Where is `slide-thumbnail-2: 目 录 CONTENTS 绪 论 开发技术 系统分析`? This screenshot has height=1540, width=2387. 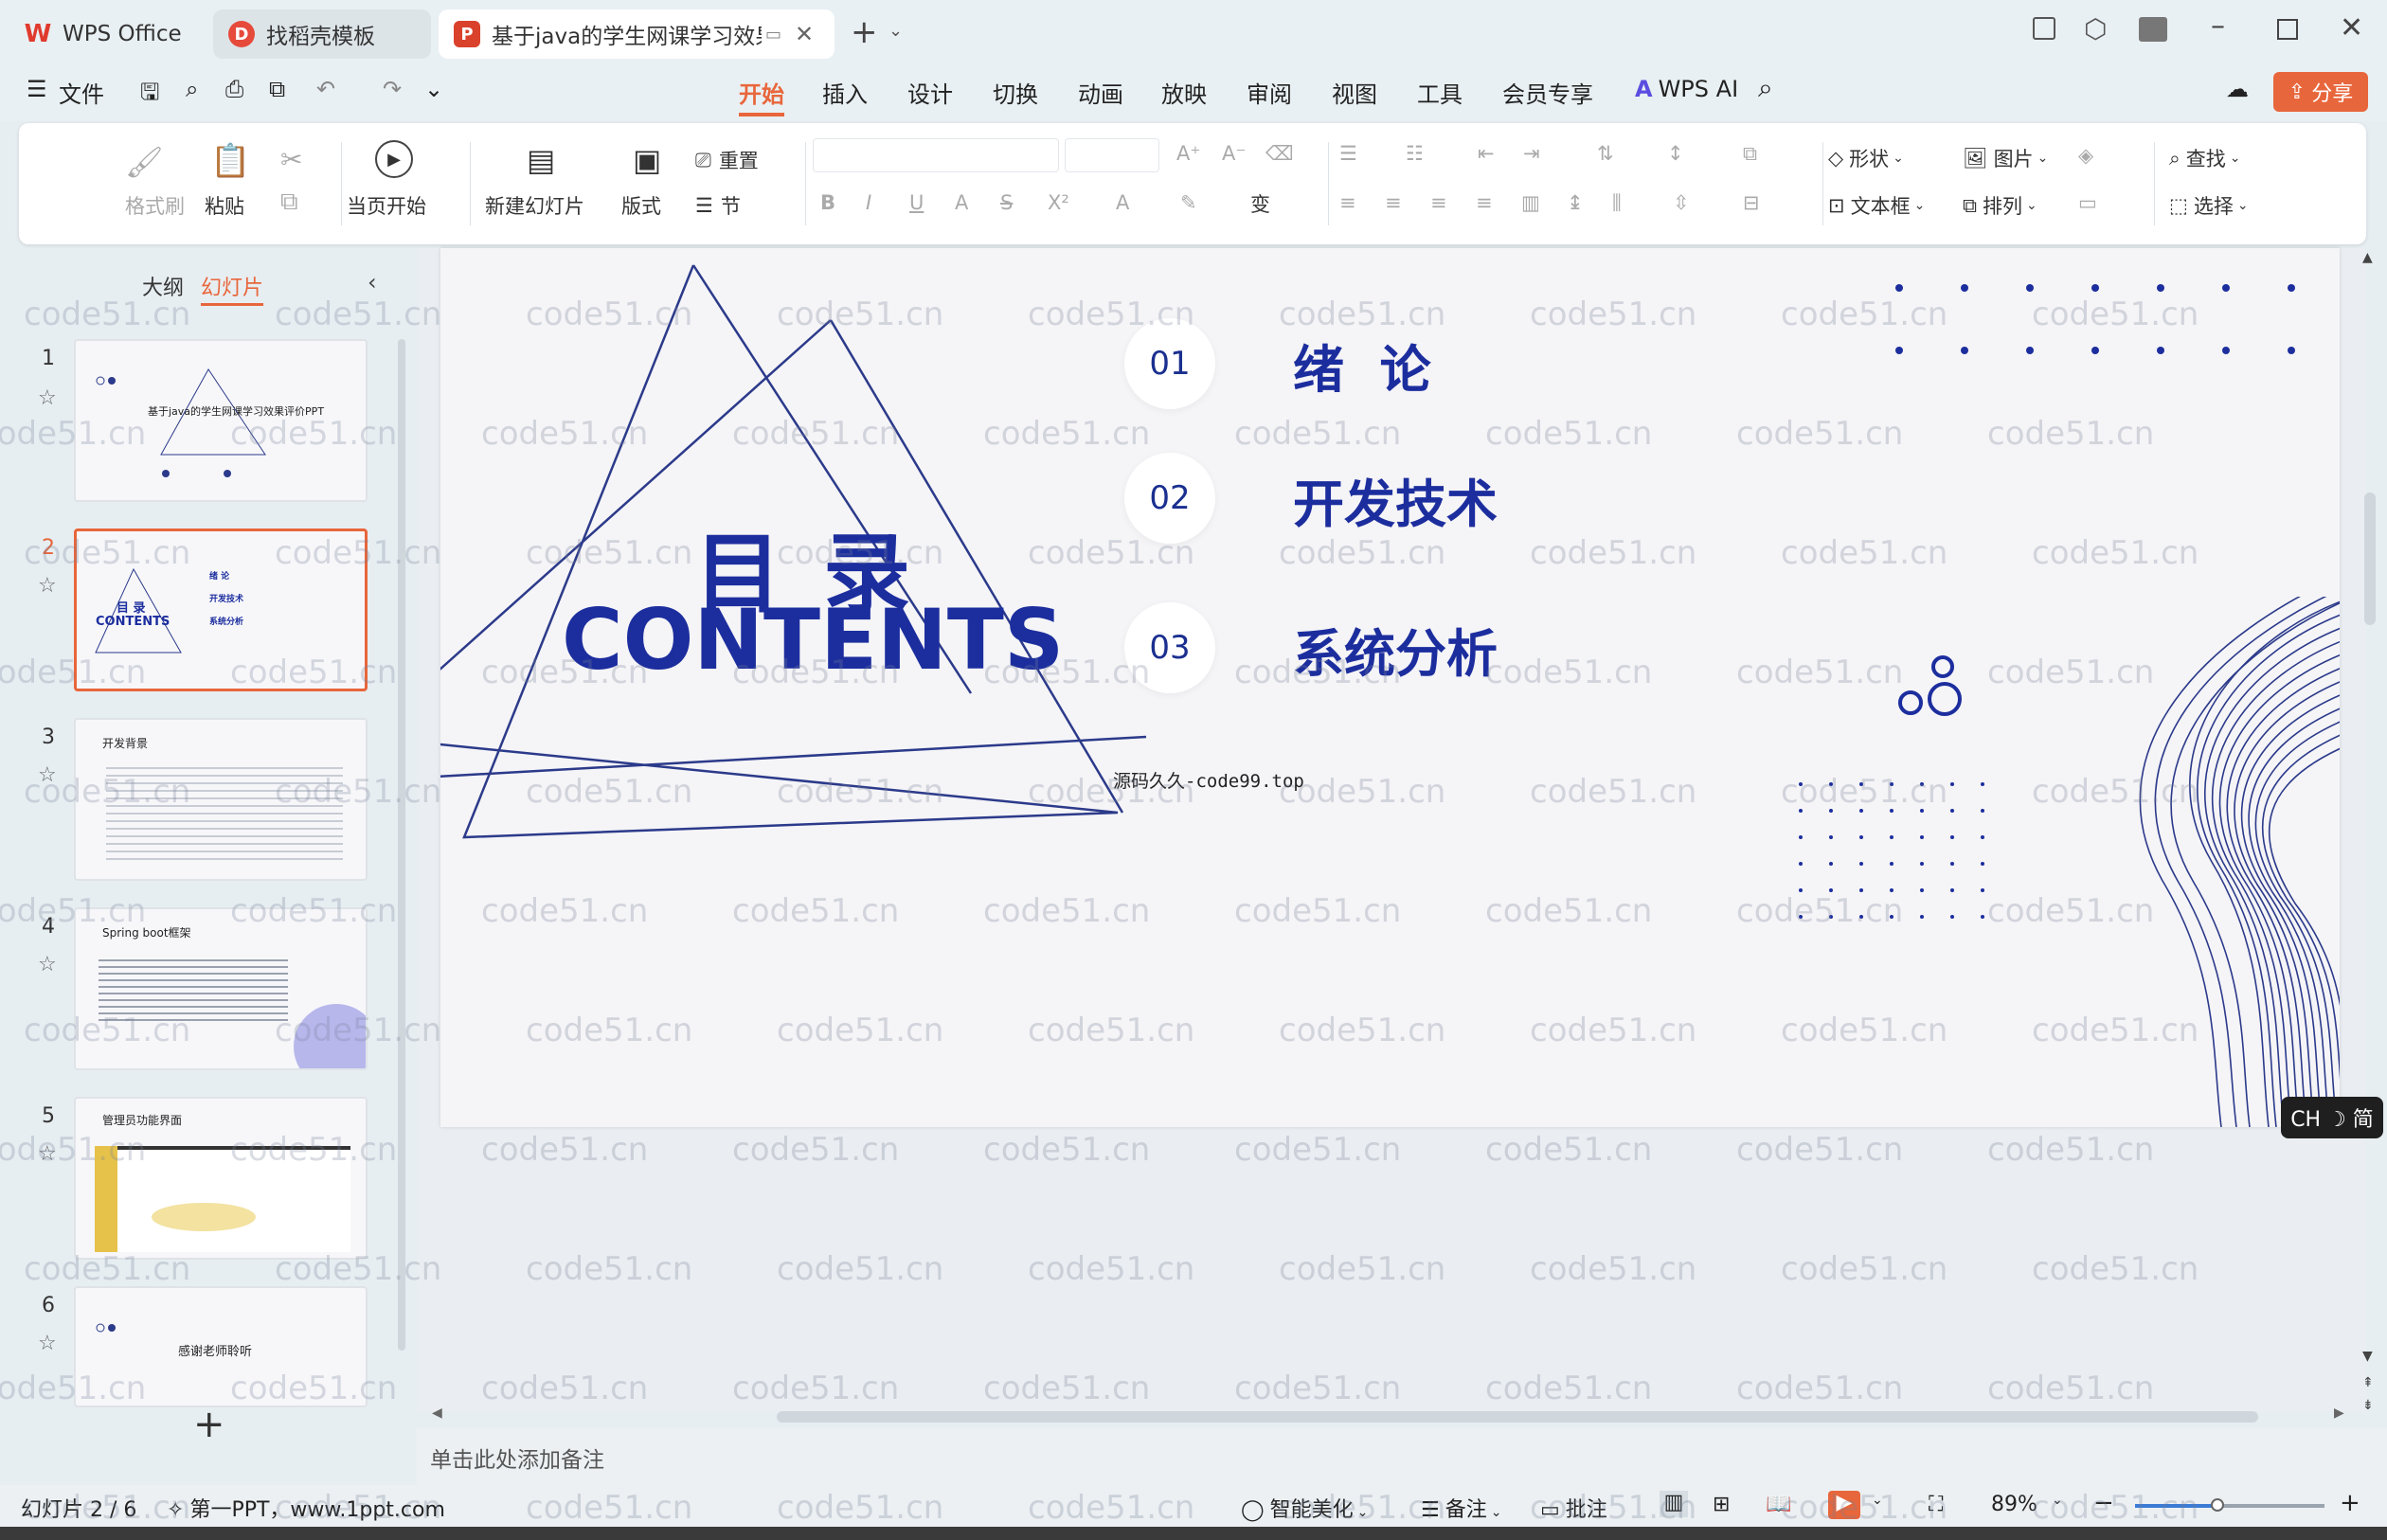 slide-thumbnail-2: 目 录 CONTENTS 绪 论 开发技术 系统分析 is located at coordinates (221, 609).